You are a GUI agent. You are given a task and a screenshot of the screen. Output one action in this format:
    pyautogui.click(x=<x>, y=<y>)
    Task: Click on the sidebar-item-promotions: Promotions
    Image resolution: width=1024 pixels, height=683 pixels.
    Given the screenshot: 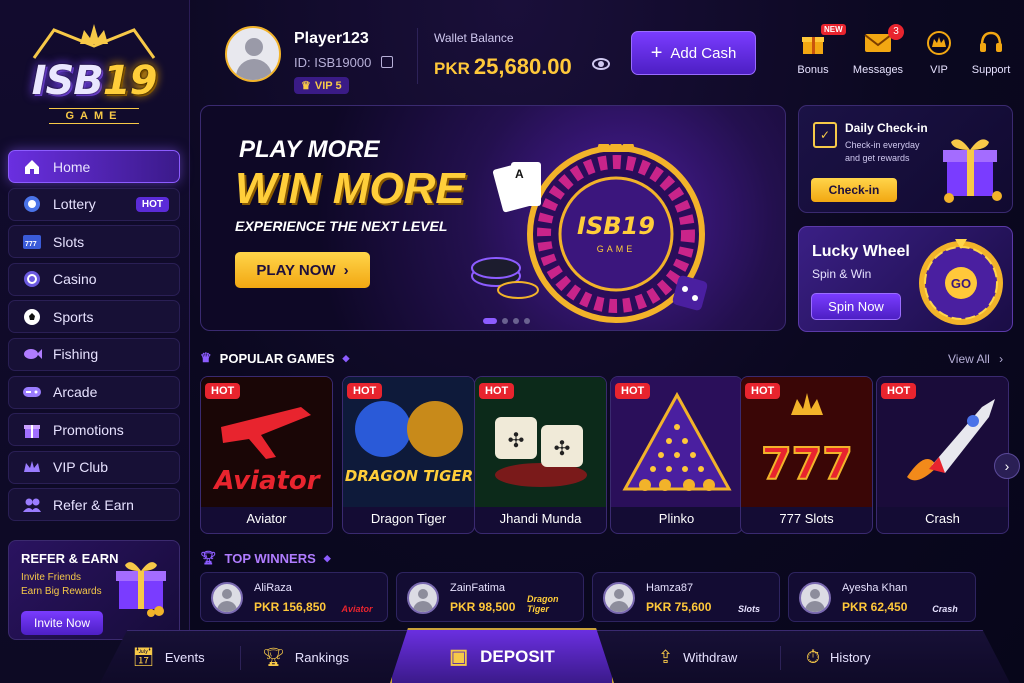 What is the action you would take?
    pyautogui.click(x=94, y=430)
    